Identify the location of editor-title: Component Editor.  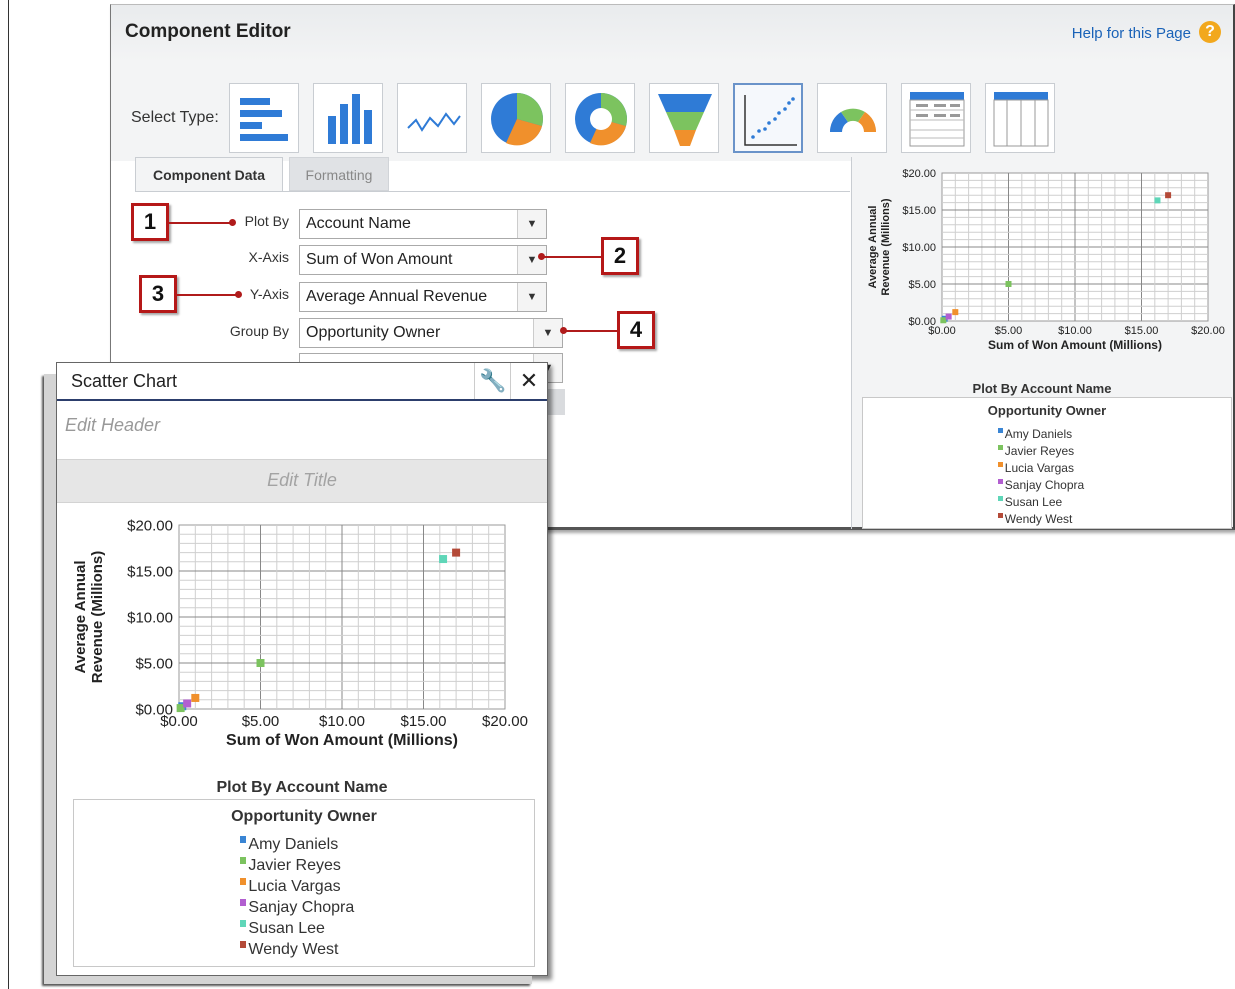
(208, 31).